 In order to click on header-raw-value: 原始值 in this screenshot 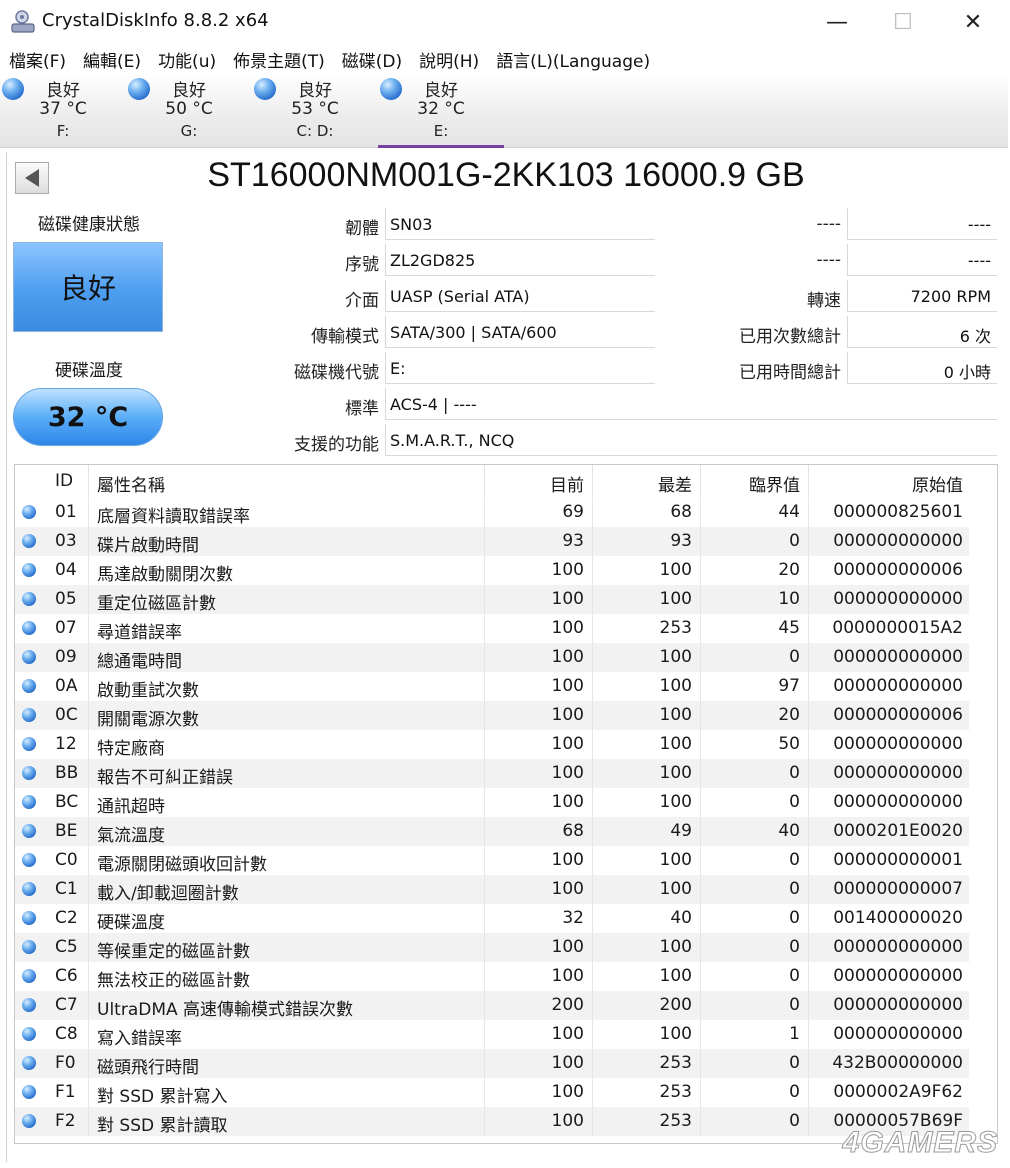, I will do `click(889, 481)`.